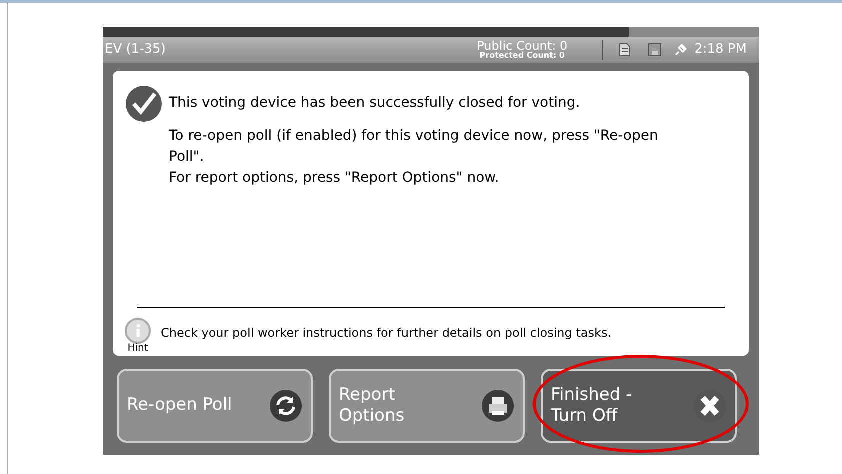 This screenshot has width=842, height=474. What do you see at coordinates (135, 50) in the screenshot?
I see `station-label: EV (1-35)` at bounding box center [135, 50].